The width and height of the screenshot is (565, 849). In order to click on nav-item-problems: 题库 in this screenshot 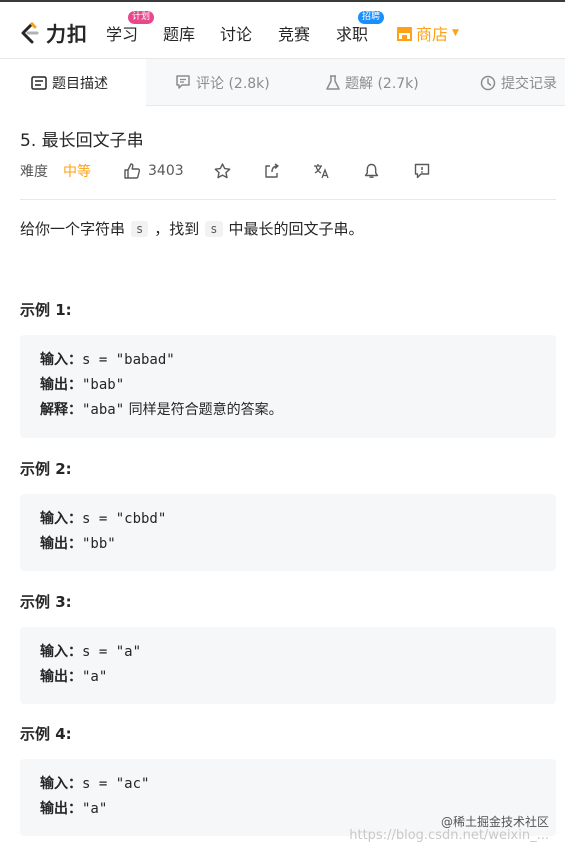, I will do `click(179, 33)`.